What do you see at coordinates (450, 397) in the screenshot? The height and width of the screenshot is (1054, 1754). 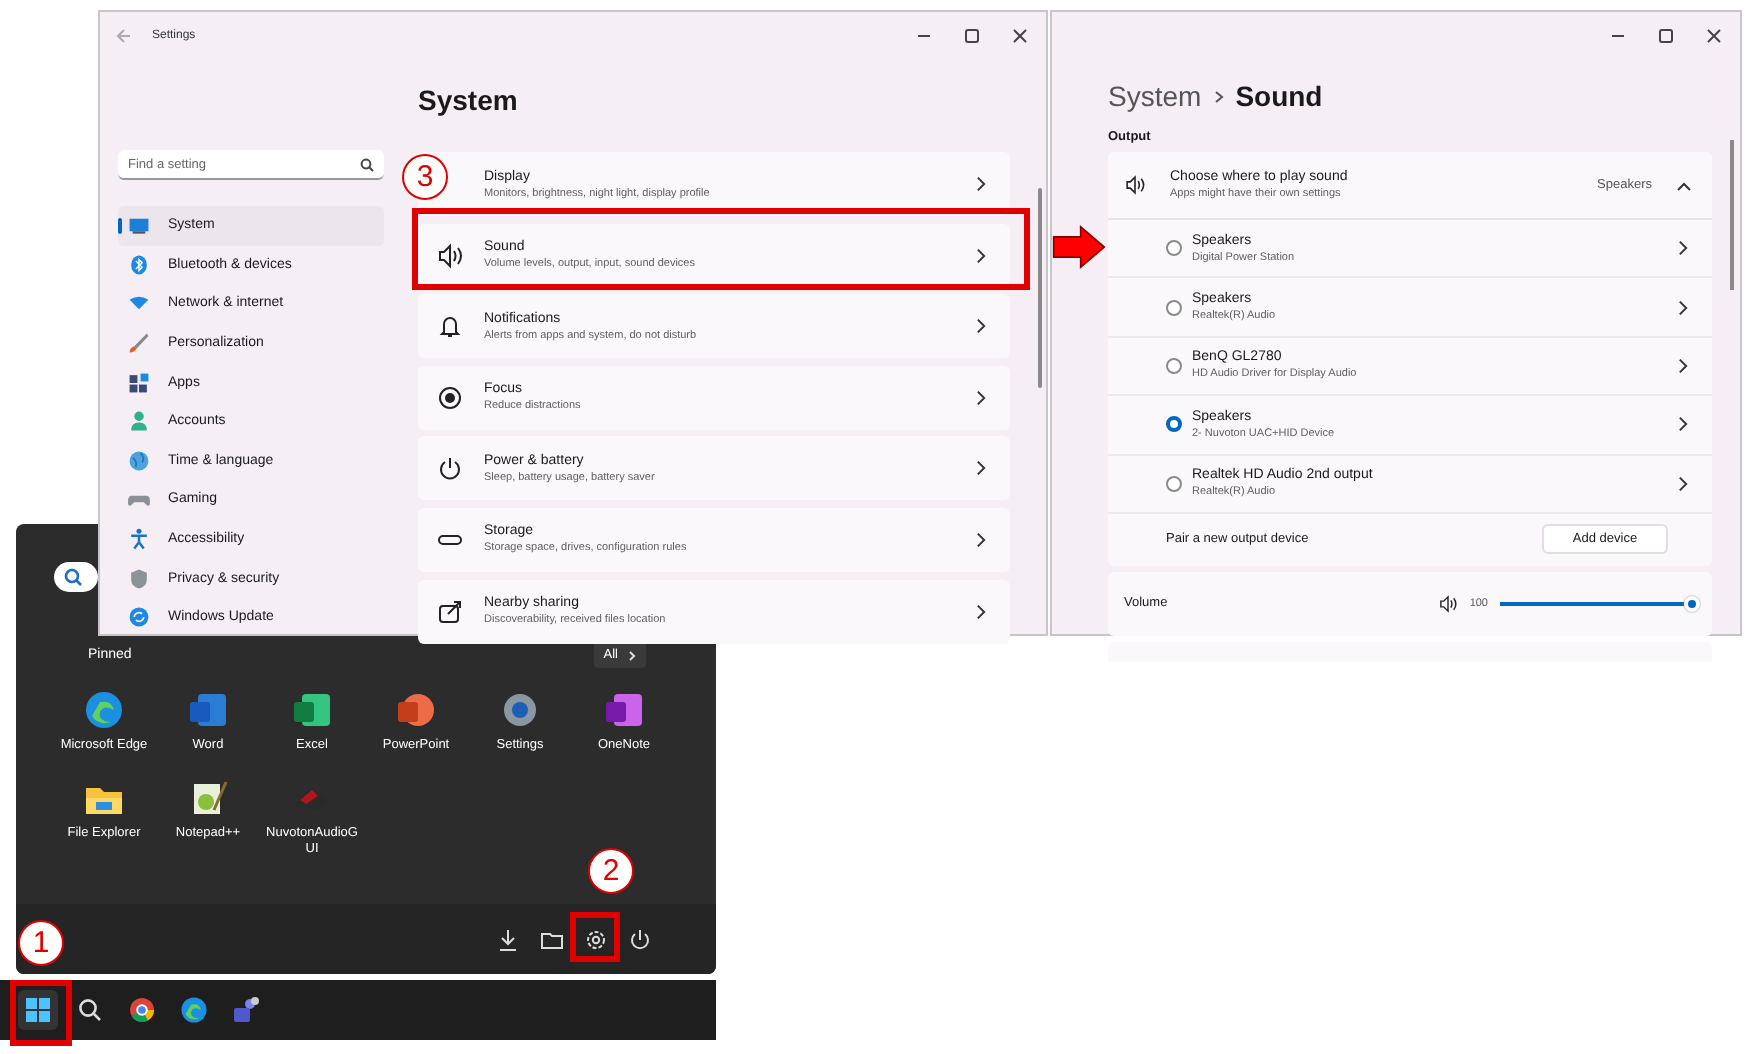 I see `focus-icon` at bounding box center [450, 397].